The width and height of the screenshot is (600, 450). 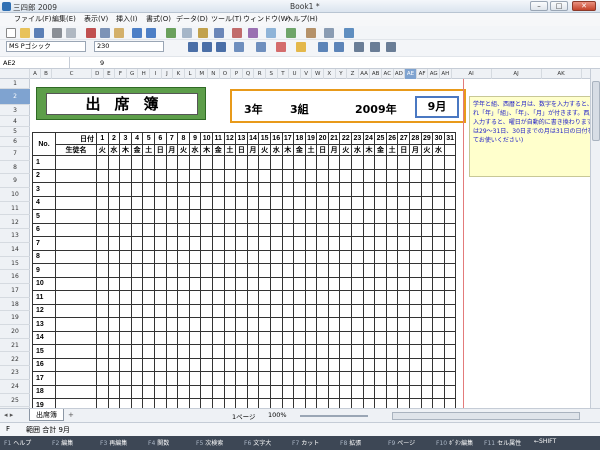 I want to click on add-sheet-icon: +, so click(x=71, y=415).